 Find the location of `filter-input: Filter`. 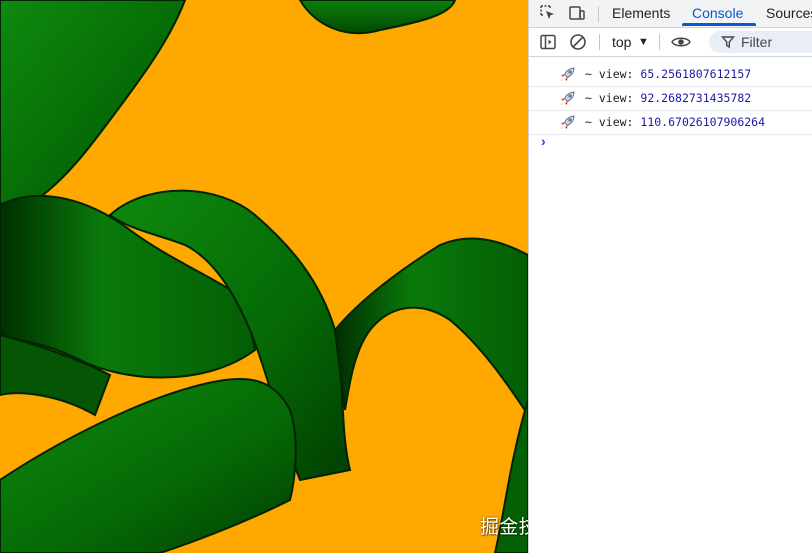

filter-input: Filter is located at coordinates (760, 42).